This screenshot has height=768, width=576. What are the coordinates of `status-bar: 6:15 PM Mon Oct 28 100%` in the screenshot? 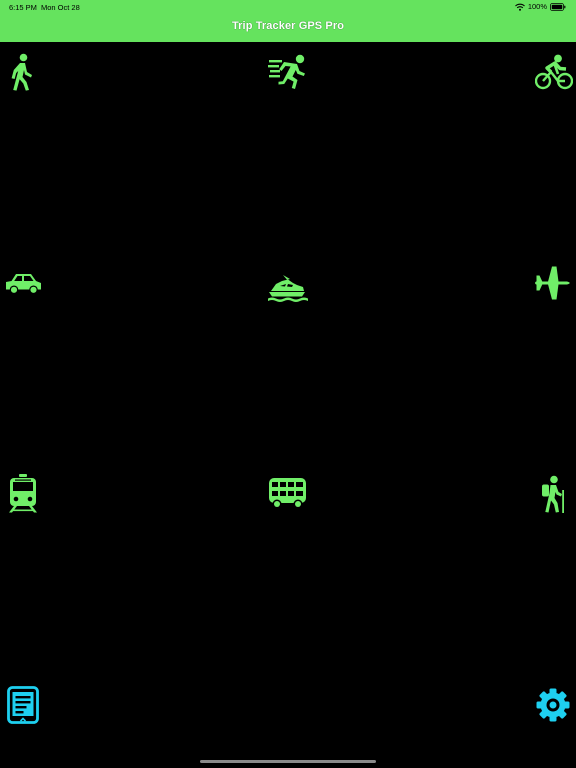 It's located at (288, 7).